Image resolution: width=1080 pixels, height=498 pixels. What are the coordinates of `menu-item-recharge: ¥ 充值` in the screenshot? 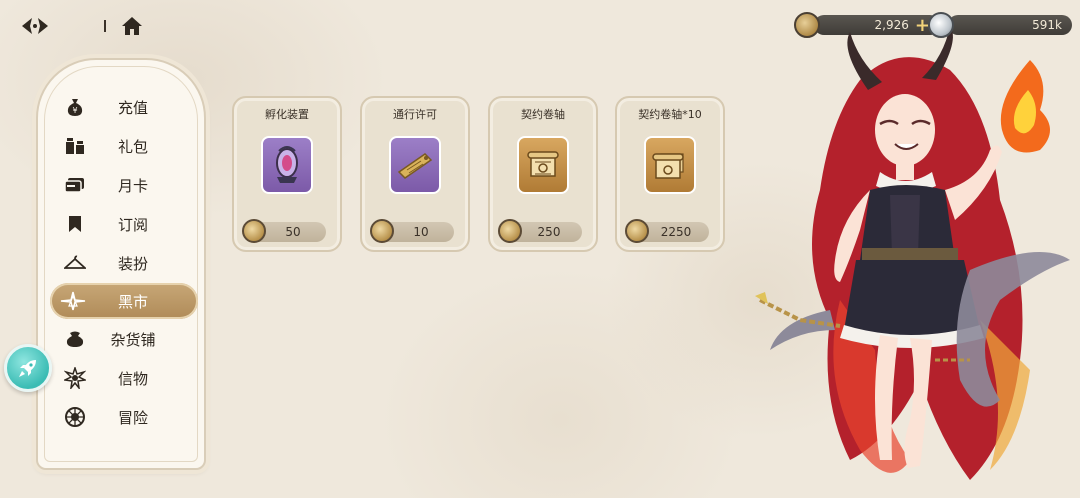 It's located at (124, 107).